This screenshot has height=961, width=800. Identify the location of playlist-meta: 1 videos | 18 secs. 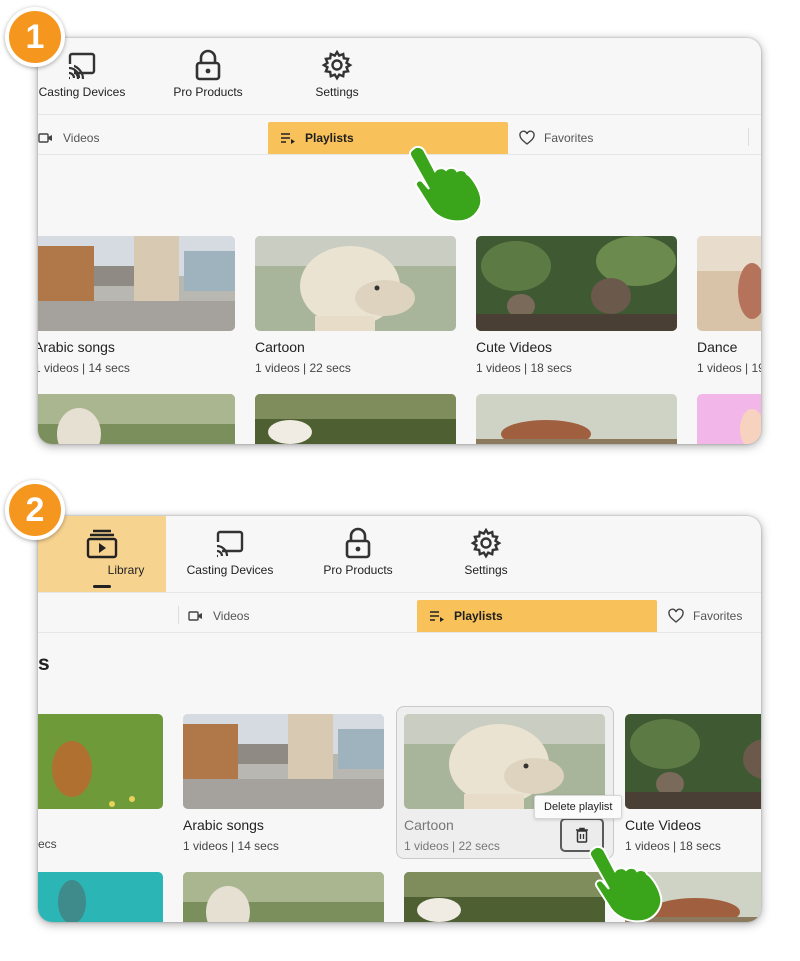
(524, 368).